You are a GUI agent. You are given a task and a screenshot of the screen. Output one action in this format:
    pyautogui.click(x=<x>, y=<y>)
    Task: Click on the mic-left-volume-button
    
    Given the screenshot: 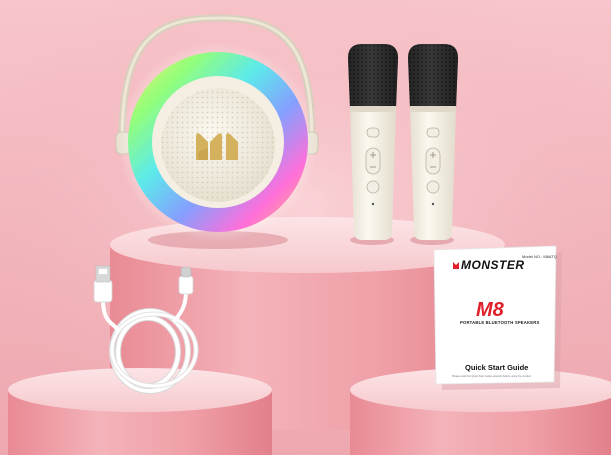 What is the action you would take?
    pyautogui.click(x=373, y=161)
    